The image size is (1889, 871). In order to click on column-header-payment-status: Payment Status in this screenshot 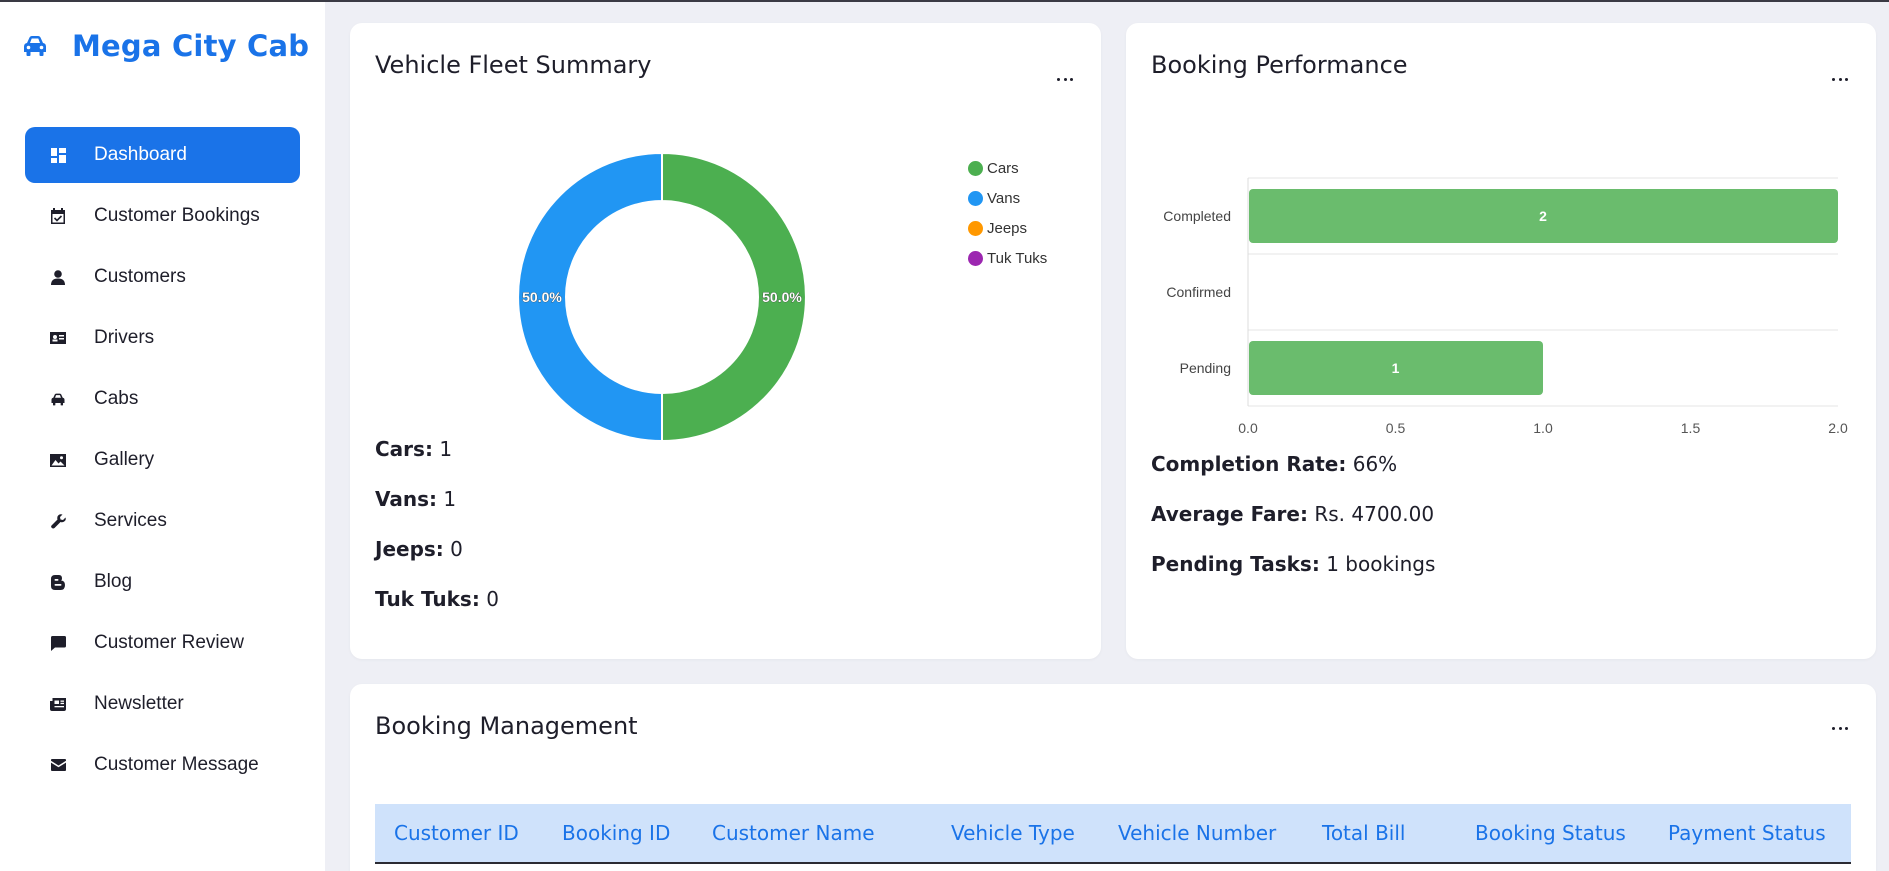, I will do `click(1747, 833)`.